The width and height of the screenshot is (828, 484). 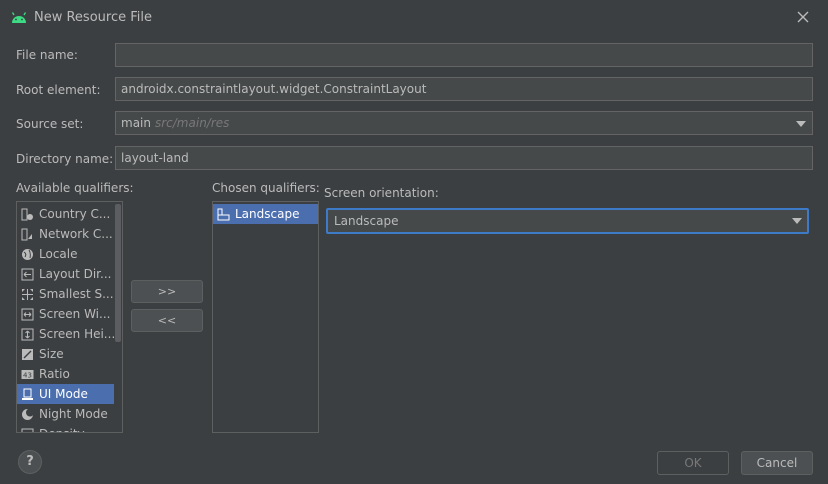 I want to click on list-item-label: Density, so click(x=62, y=428).